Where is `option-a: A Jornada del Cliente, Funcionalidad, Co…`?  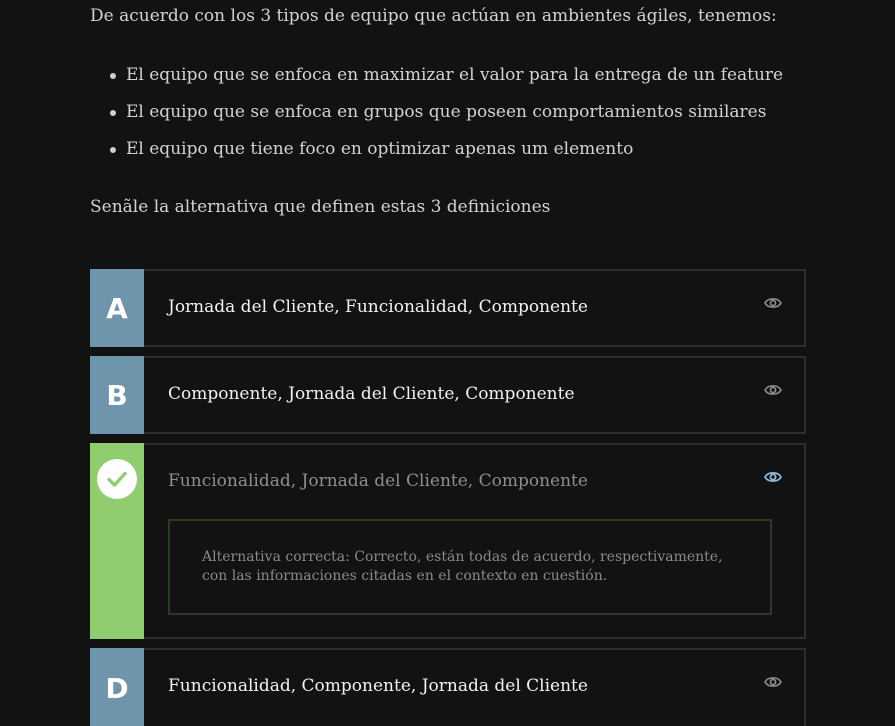
option-a: A Jornada del Cliente, Funcionalidad, Co… is located at coordinates (448, 308).